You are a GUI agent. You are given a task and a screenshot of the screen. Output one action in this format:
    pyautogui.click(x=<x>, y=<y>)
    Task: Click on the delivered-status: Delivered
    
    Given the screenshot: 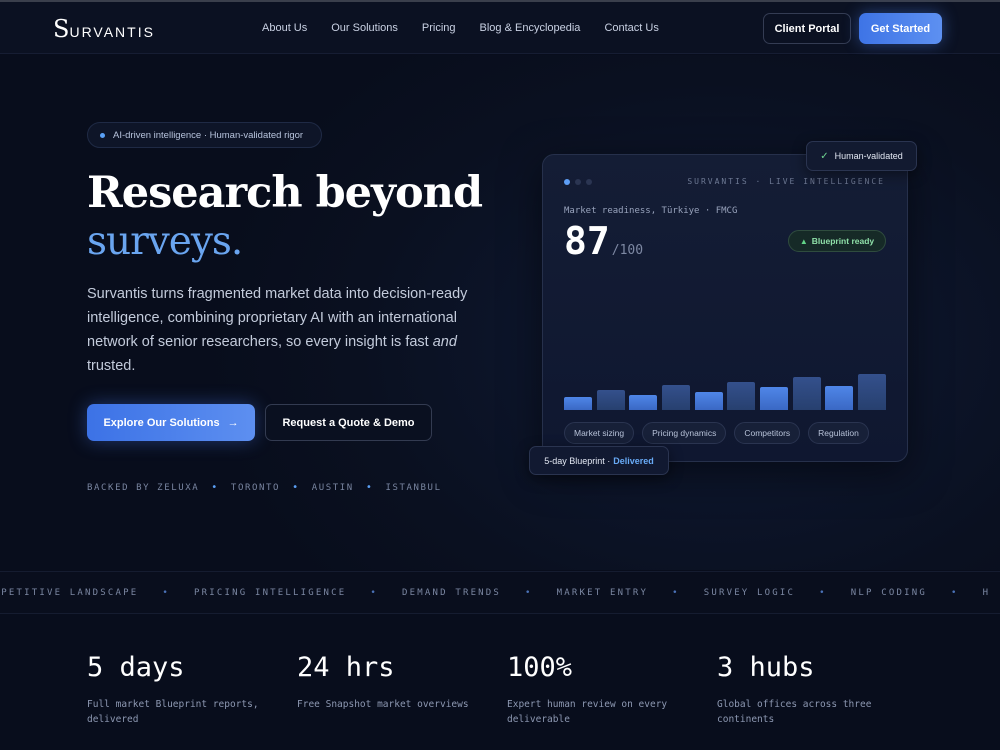 What is the action you would take?
    pyautogui.click(x=633, y=460)
    